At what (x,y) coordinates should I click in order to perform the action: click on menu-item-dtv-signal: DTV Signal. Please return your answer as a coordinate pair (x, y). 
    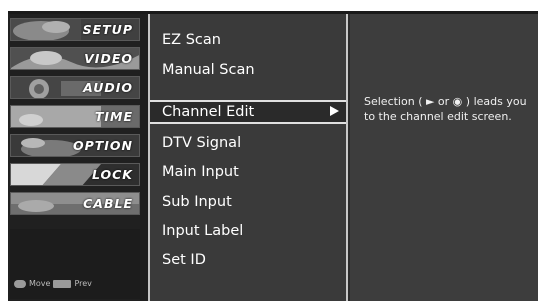
    Looking at the image, I should click on (201, 143).